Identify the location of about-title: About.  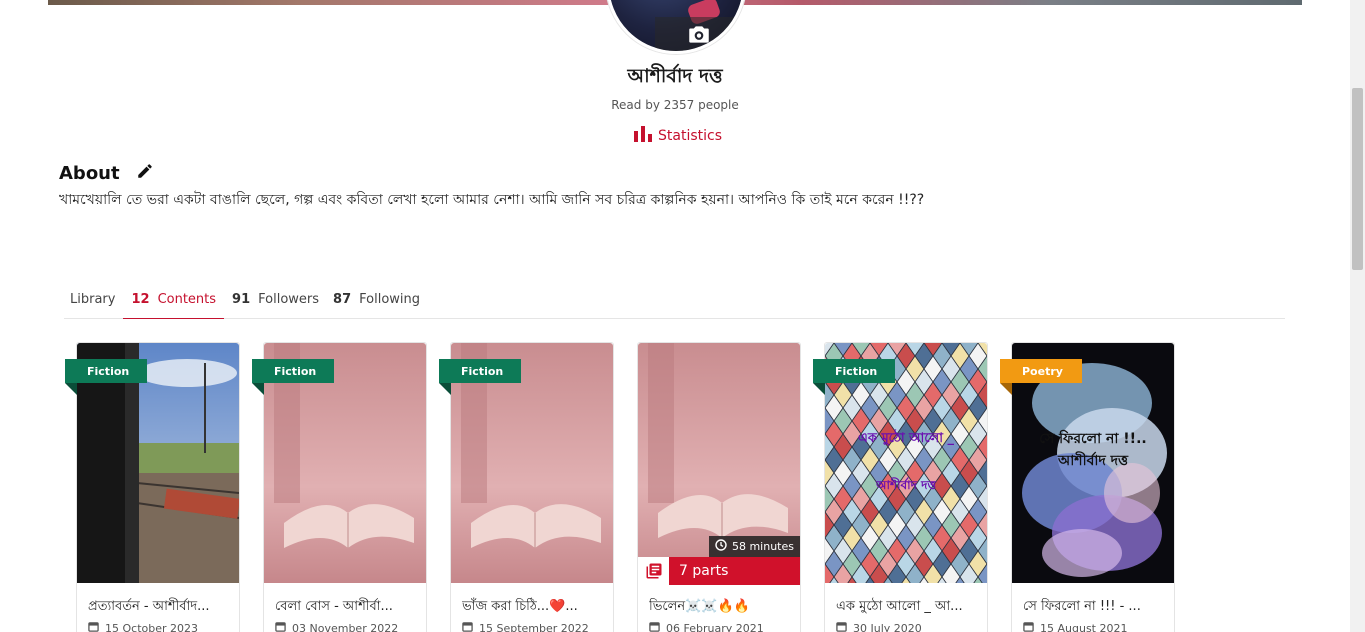
(89, 173).